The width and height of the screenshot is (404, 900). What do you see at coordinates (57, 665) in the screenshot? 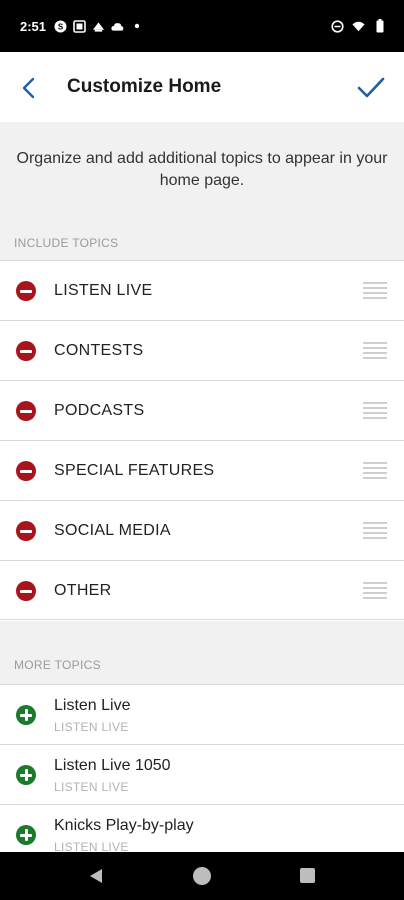
I see `more-topics-label: MORE TOPICS` at bounding box center [57, 665].